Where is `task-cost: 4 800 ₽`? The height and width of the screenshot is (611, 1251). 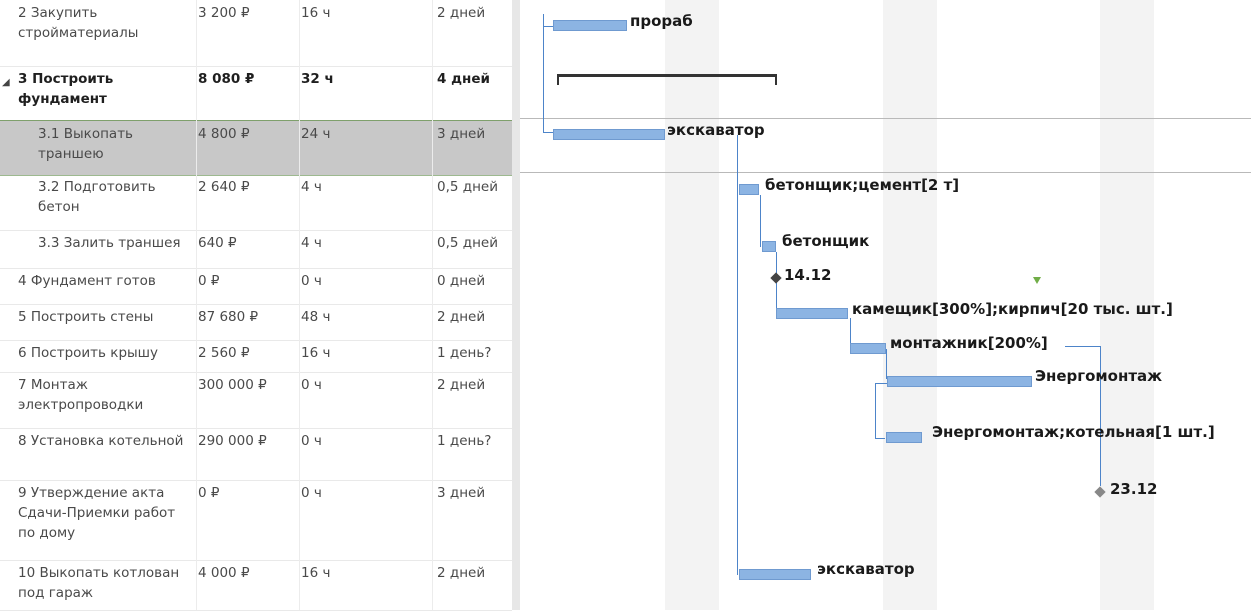
task-cost: 4 800 ₽ is located at coordinates (246, 134).